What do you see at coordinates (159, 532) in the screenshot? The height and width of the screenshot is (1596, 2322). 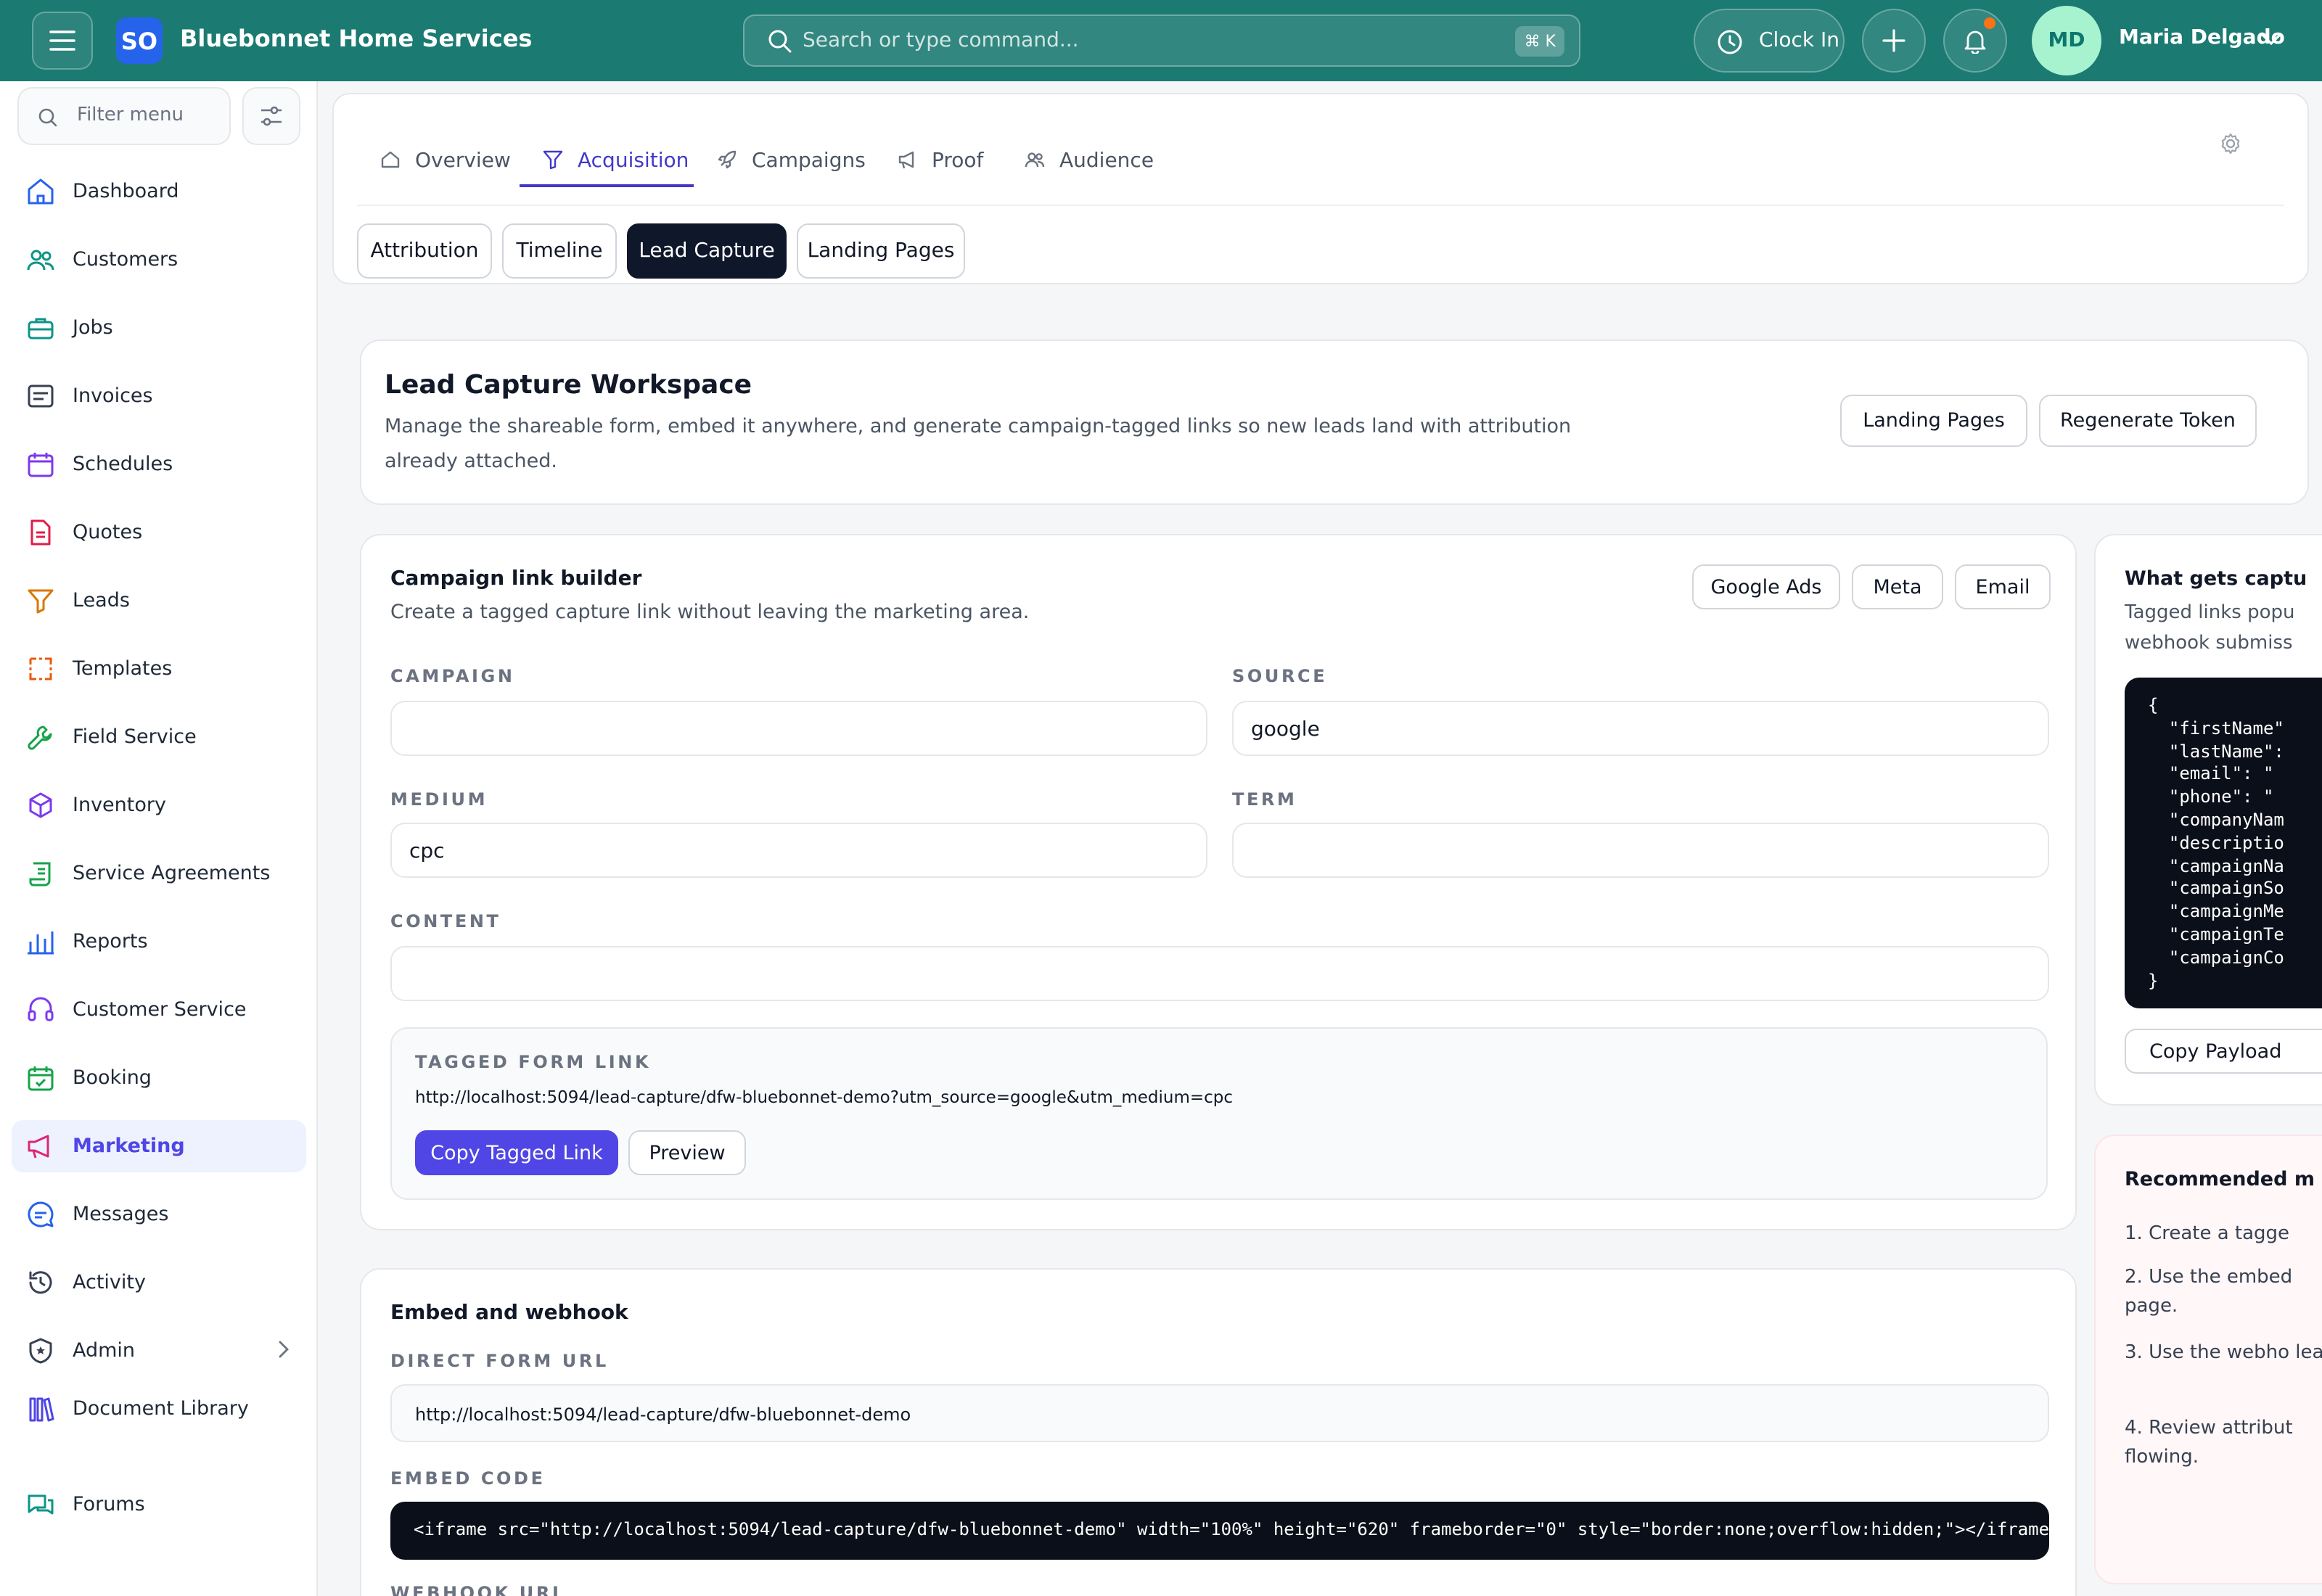 I see `sidebar-item-quotes: Quotes` at bounding box center [159, 532].